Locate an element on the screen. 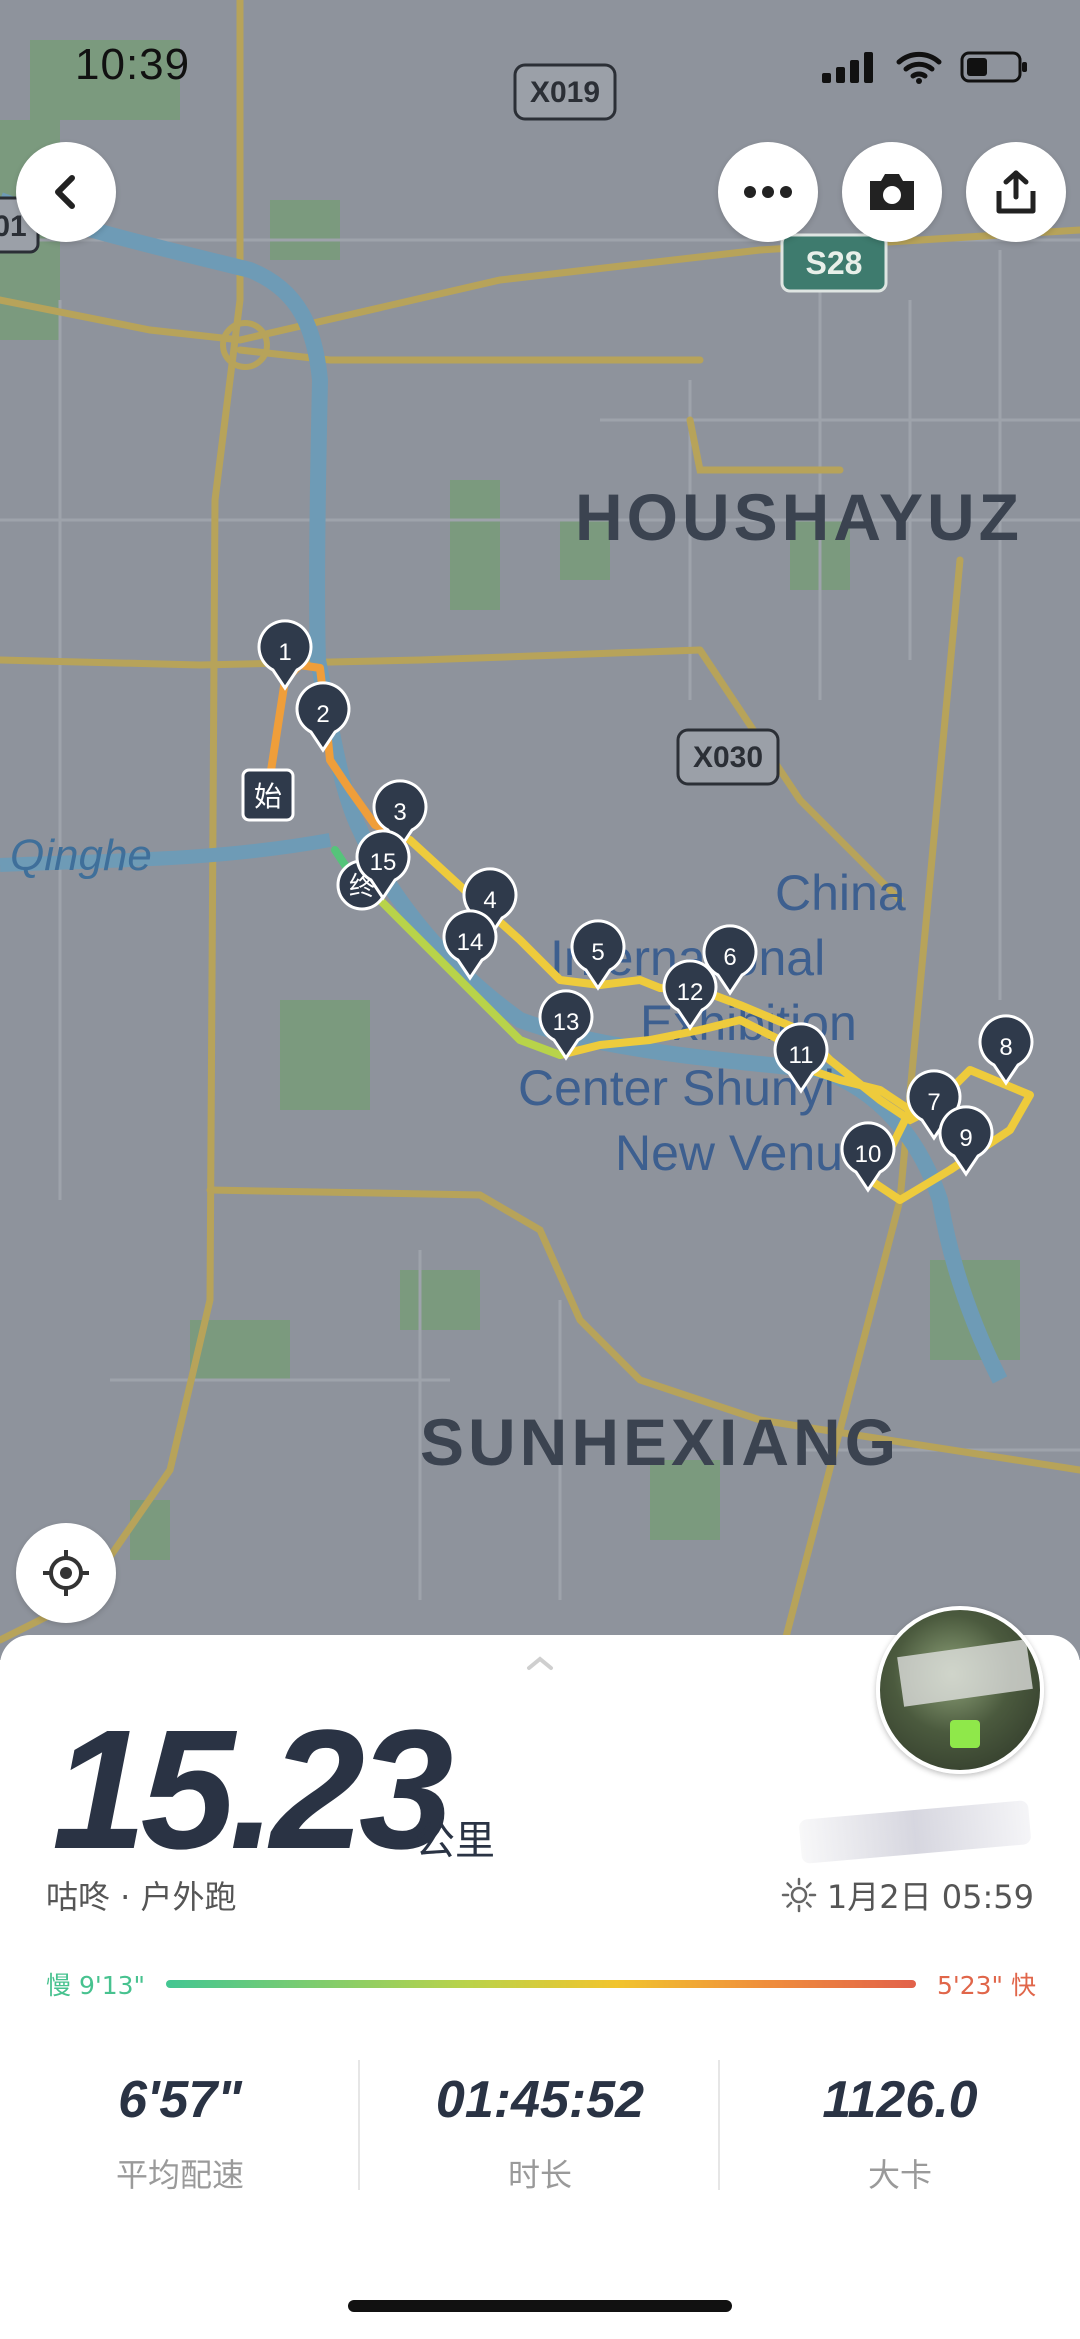 The height and width of the screenshot is (2339, 1080). home-indicator is located at coordinates (540, 2306).